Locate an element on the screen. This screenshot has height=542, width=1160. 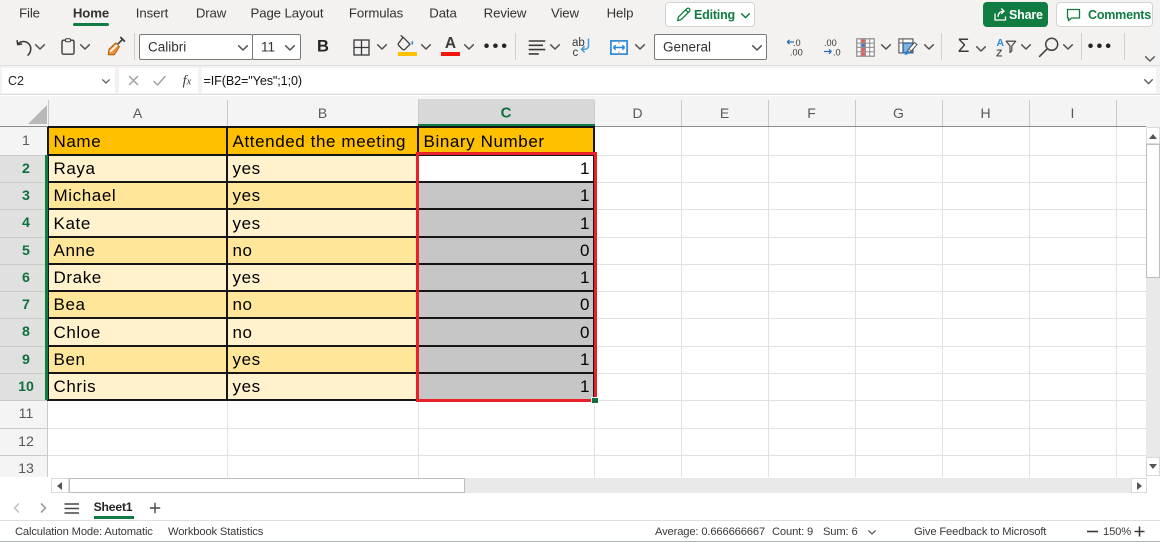
svg-text: c is located at coordinates (576, 53).